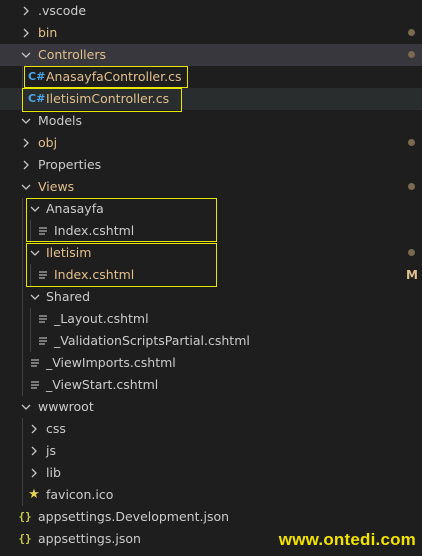 The height and width of the screenshot is (556, 422). What do you see at coordinates (62, 10) in the screenshot?
I see `tree-item-label: .vscode` at bounding box center [62, 10].